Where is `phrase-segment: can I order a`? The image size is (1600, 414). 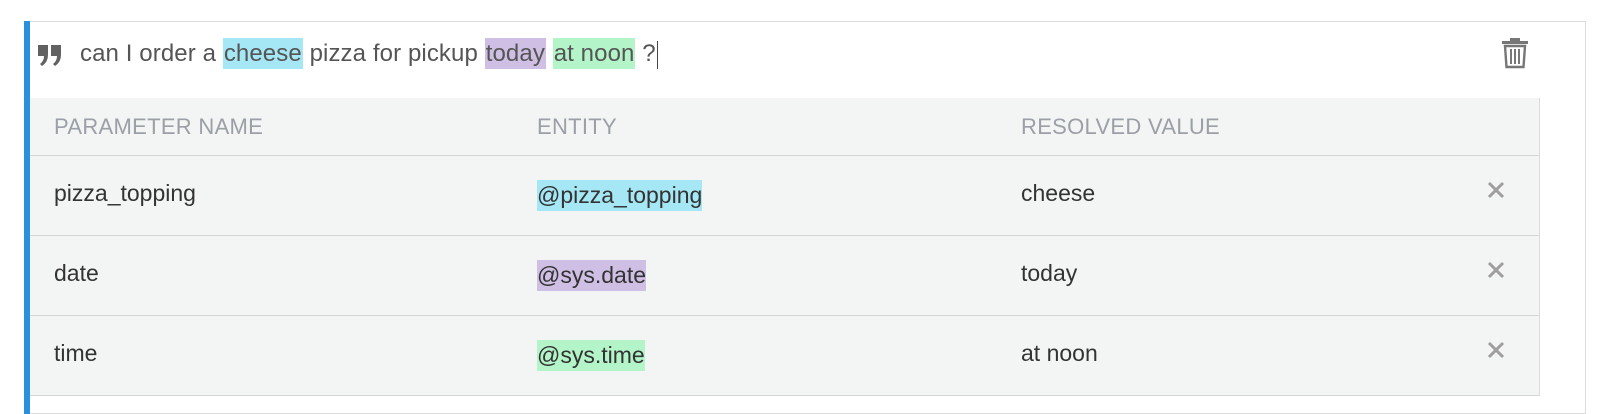
phrase-segment: can I order a is located at coordinates (151, 53).